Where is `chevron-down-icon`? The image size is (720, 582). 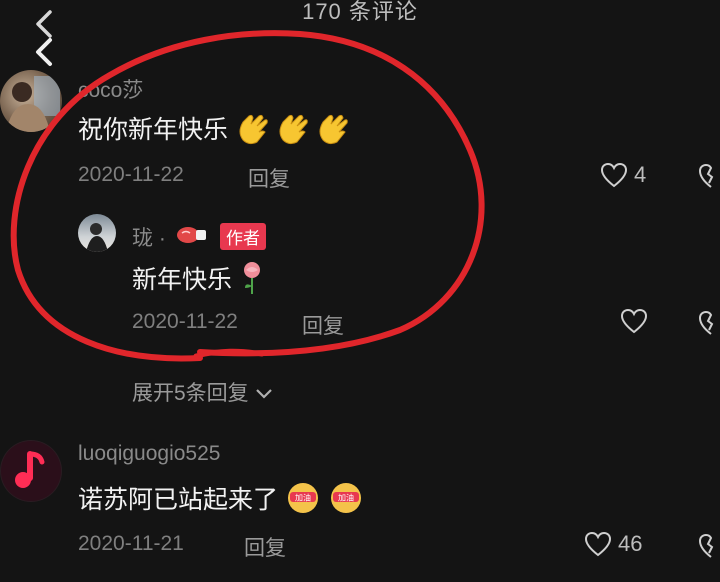
chevron-down-icon is located at coordinates (263, 394).